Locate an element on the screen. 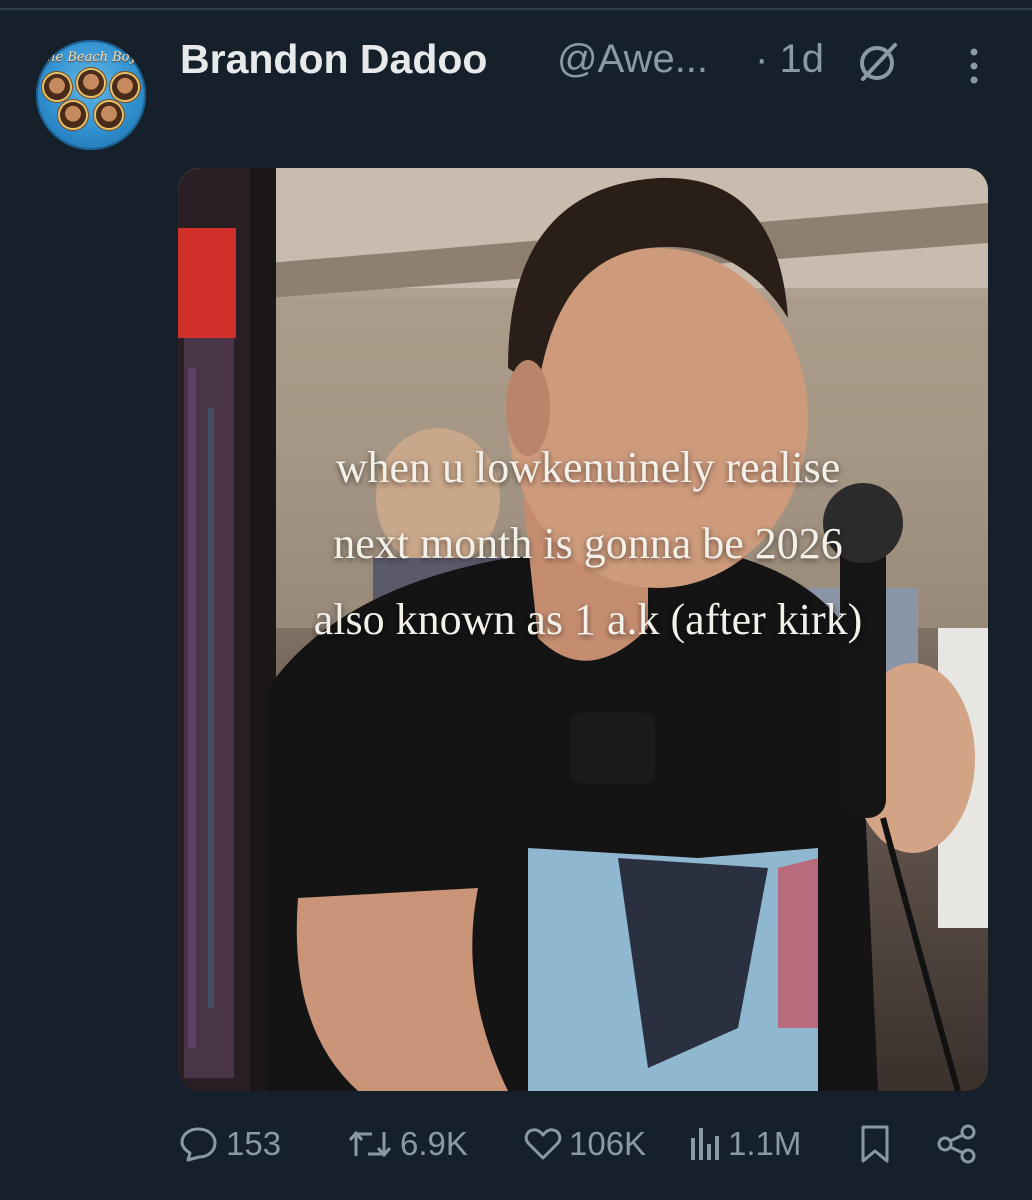  repost-icon is located at coordinates (370, 1144).